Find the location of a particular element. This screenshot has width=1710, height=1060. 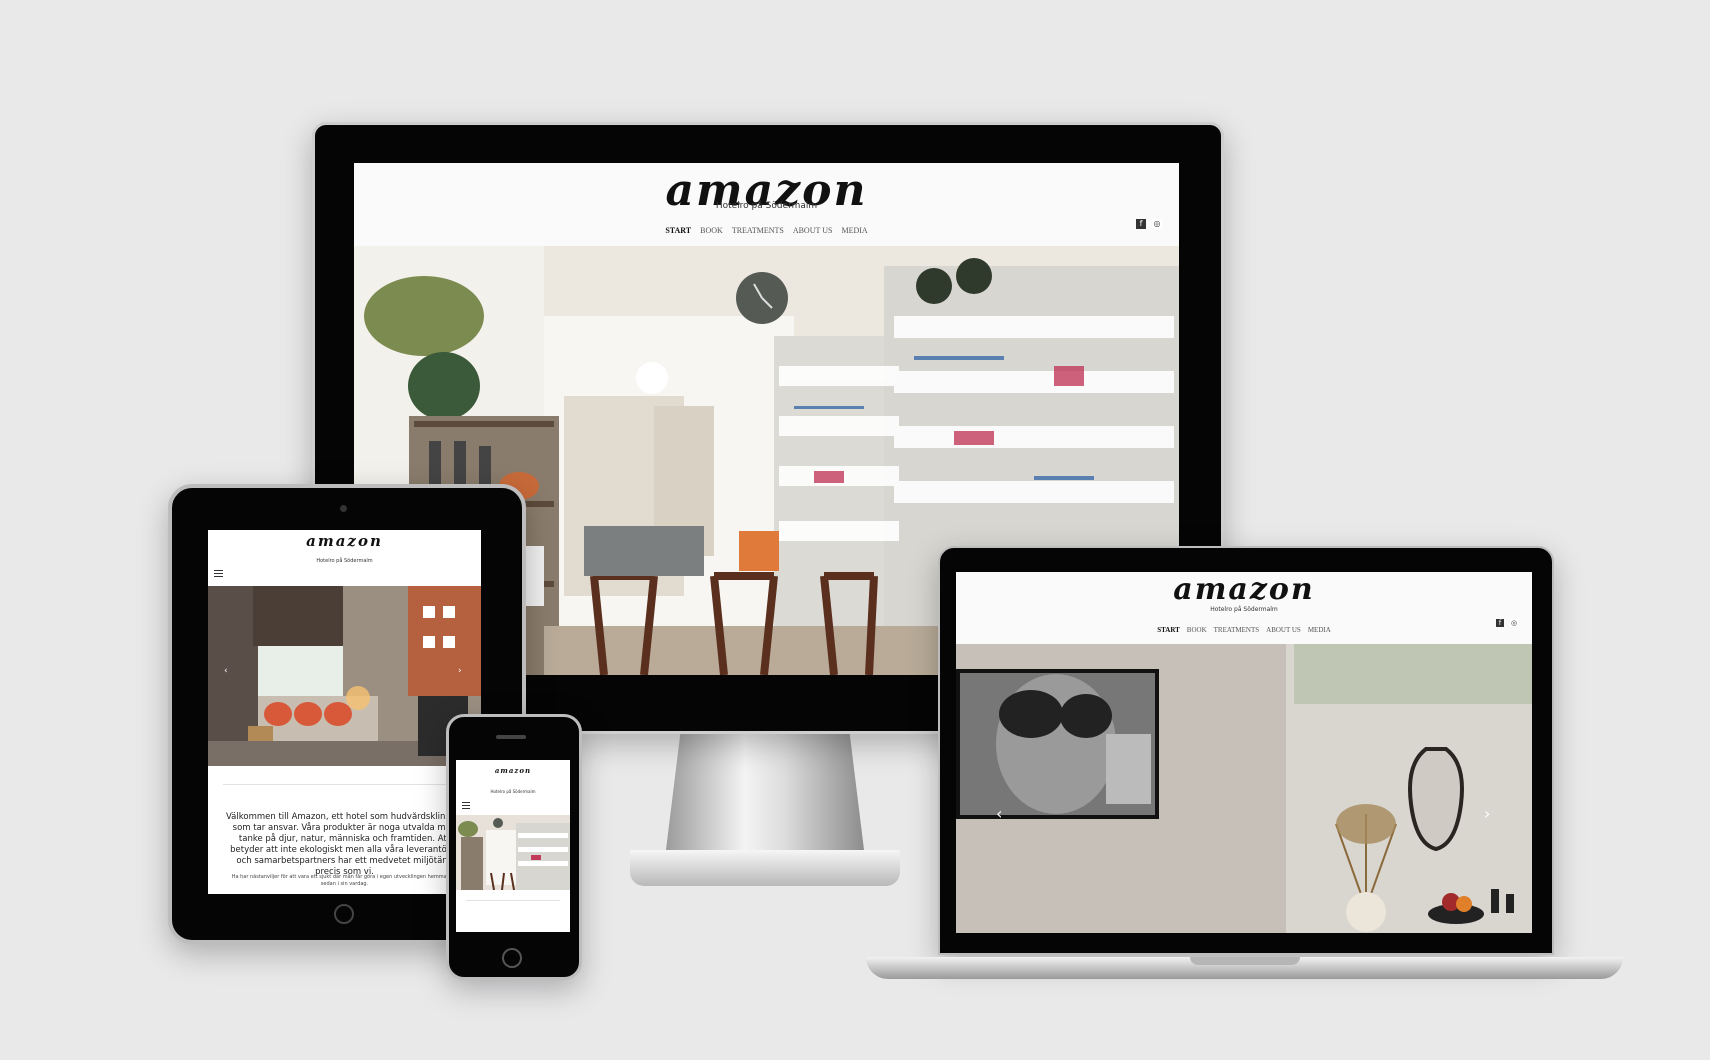

treatment-room-illustration is located at coordinates (1244, 788).